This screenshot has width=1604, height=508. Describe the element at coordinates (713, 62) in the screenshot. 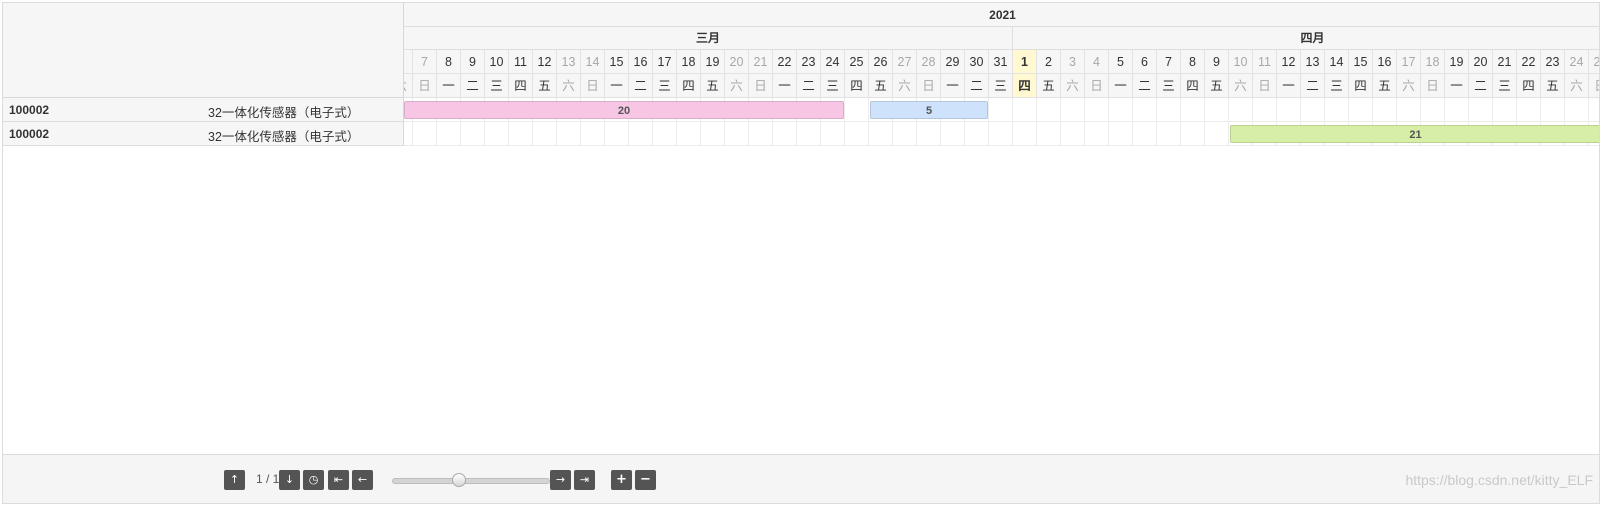

I see `day-number: 19` at that location.